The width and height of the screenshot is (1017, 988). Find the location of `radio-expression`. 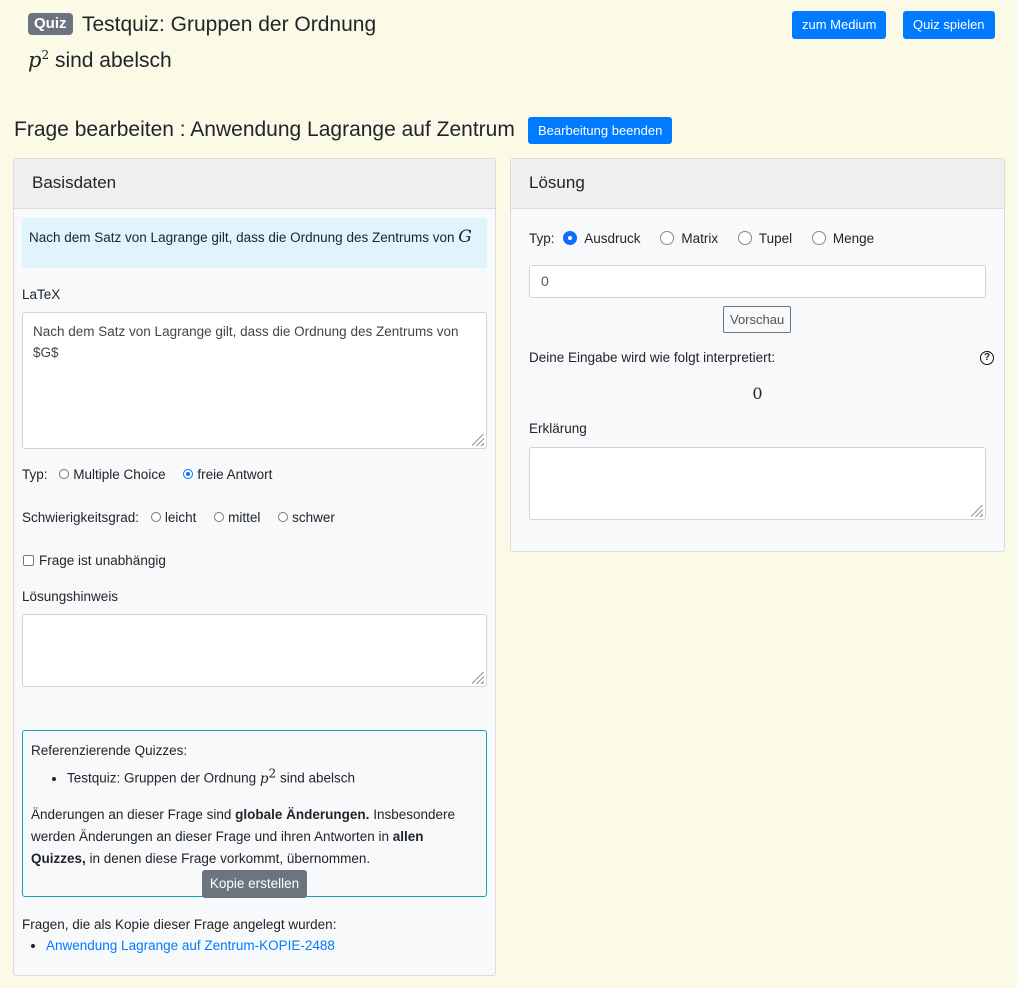

radio-expression is located at coordinates (570, 238).